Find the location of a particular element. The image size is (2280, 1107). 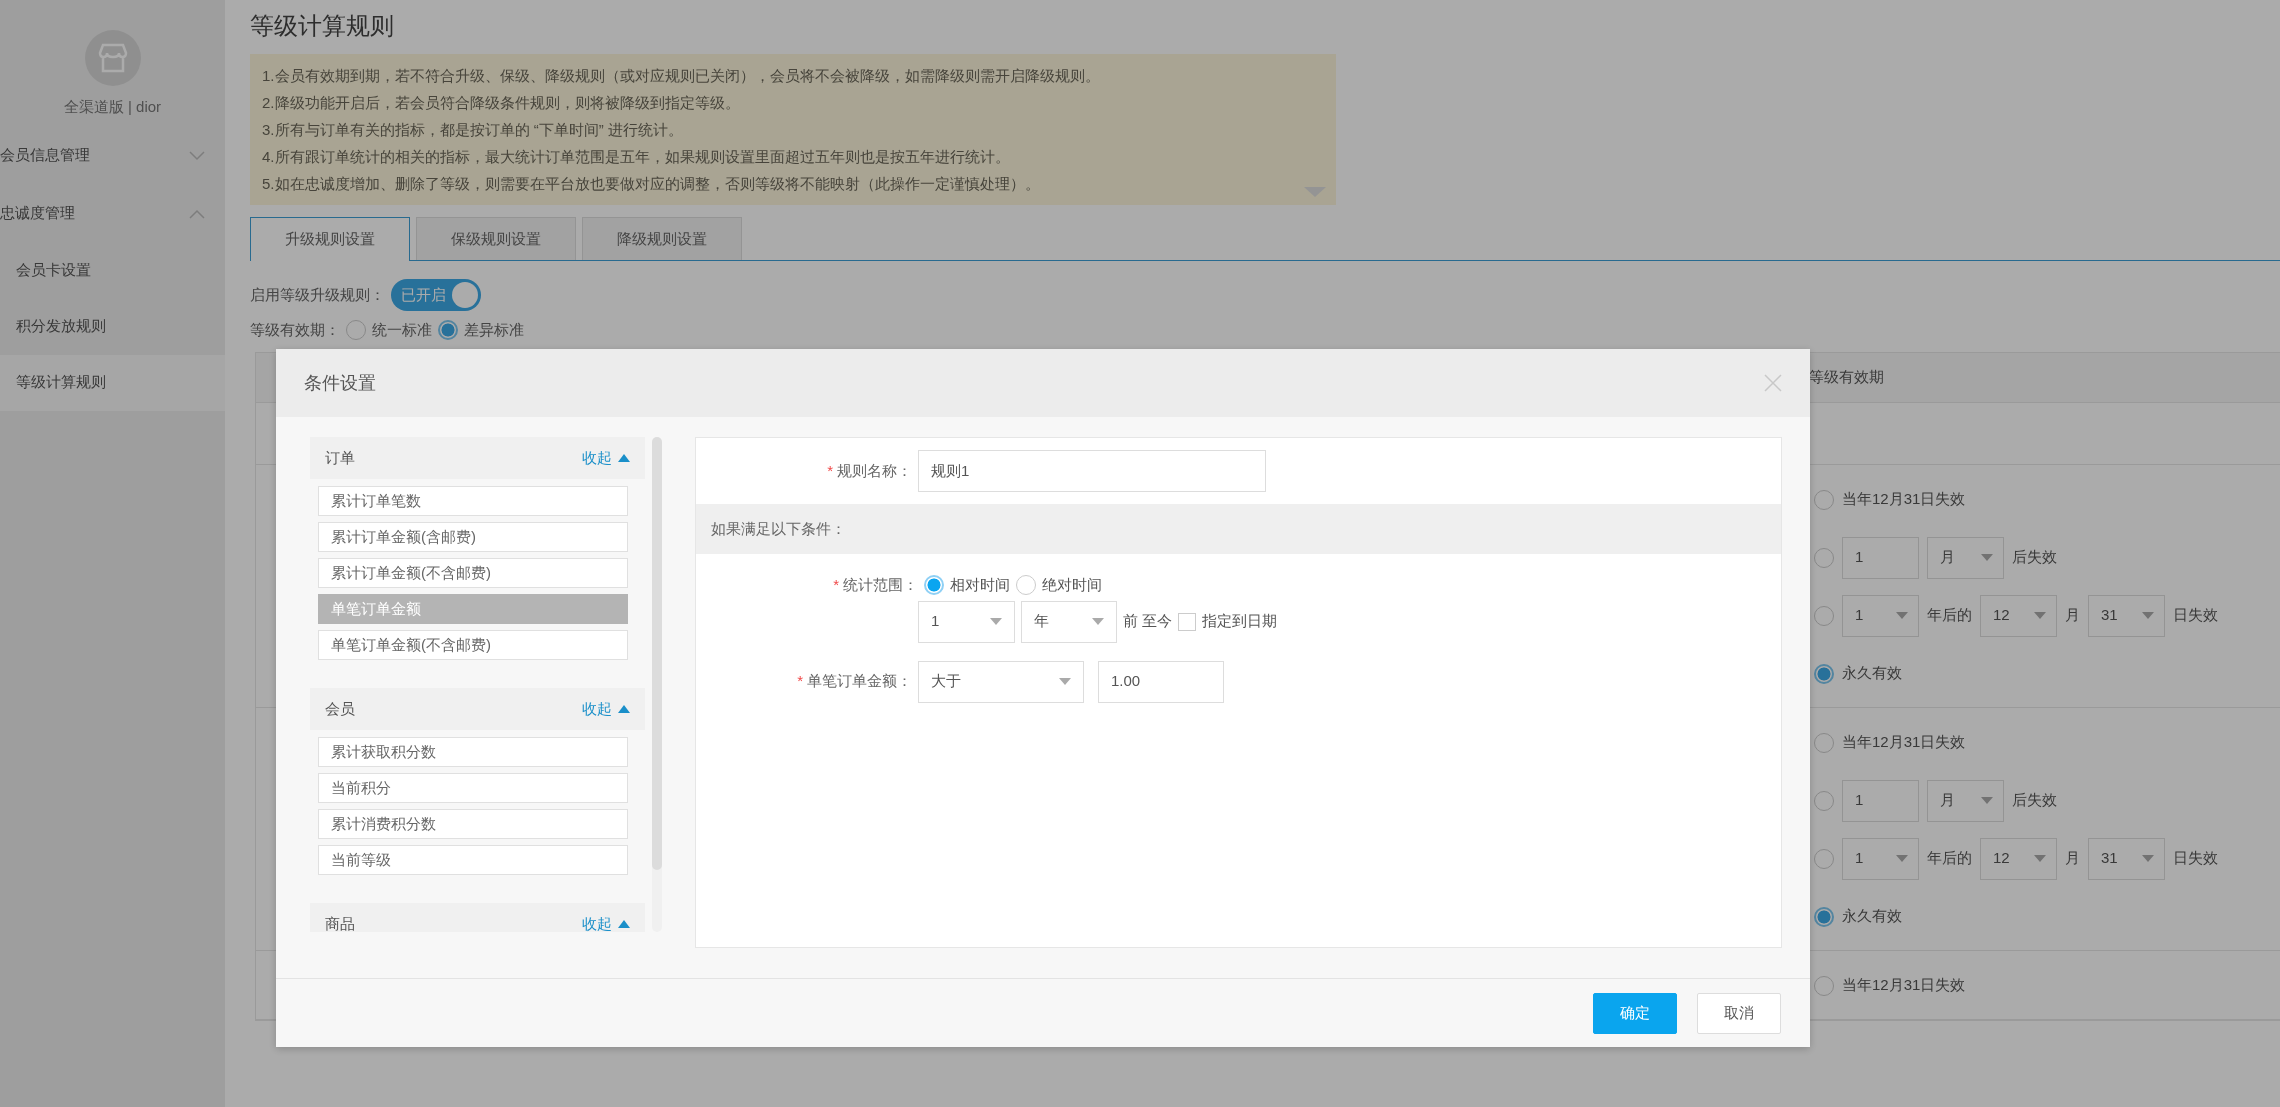

condition-item: 累计订单笔数 is located at coordinates (473, 501).